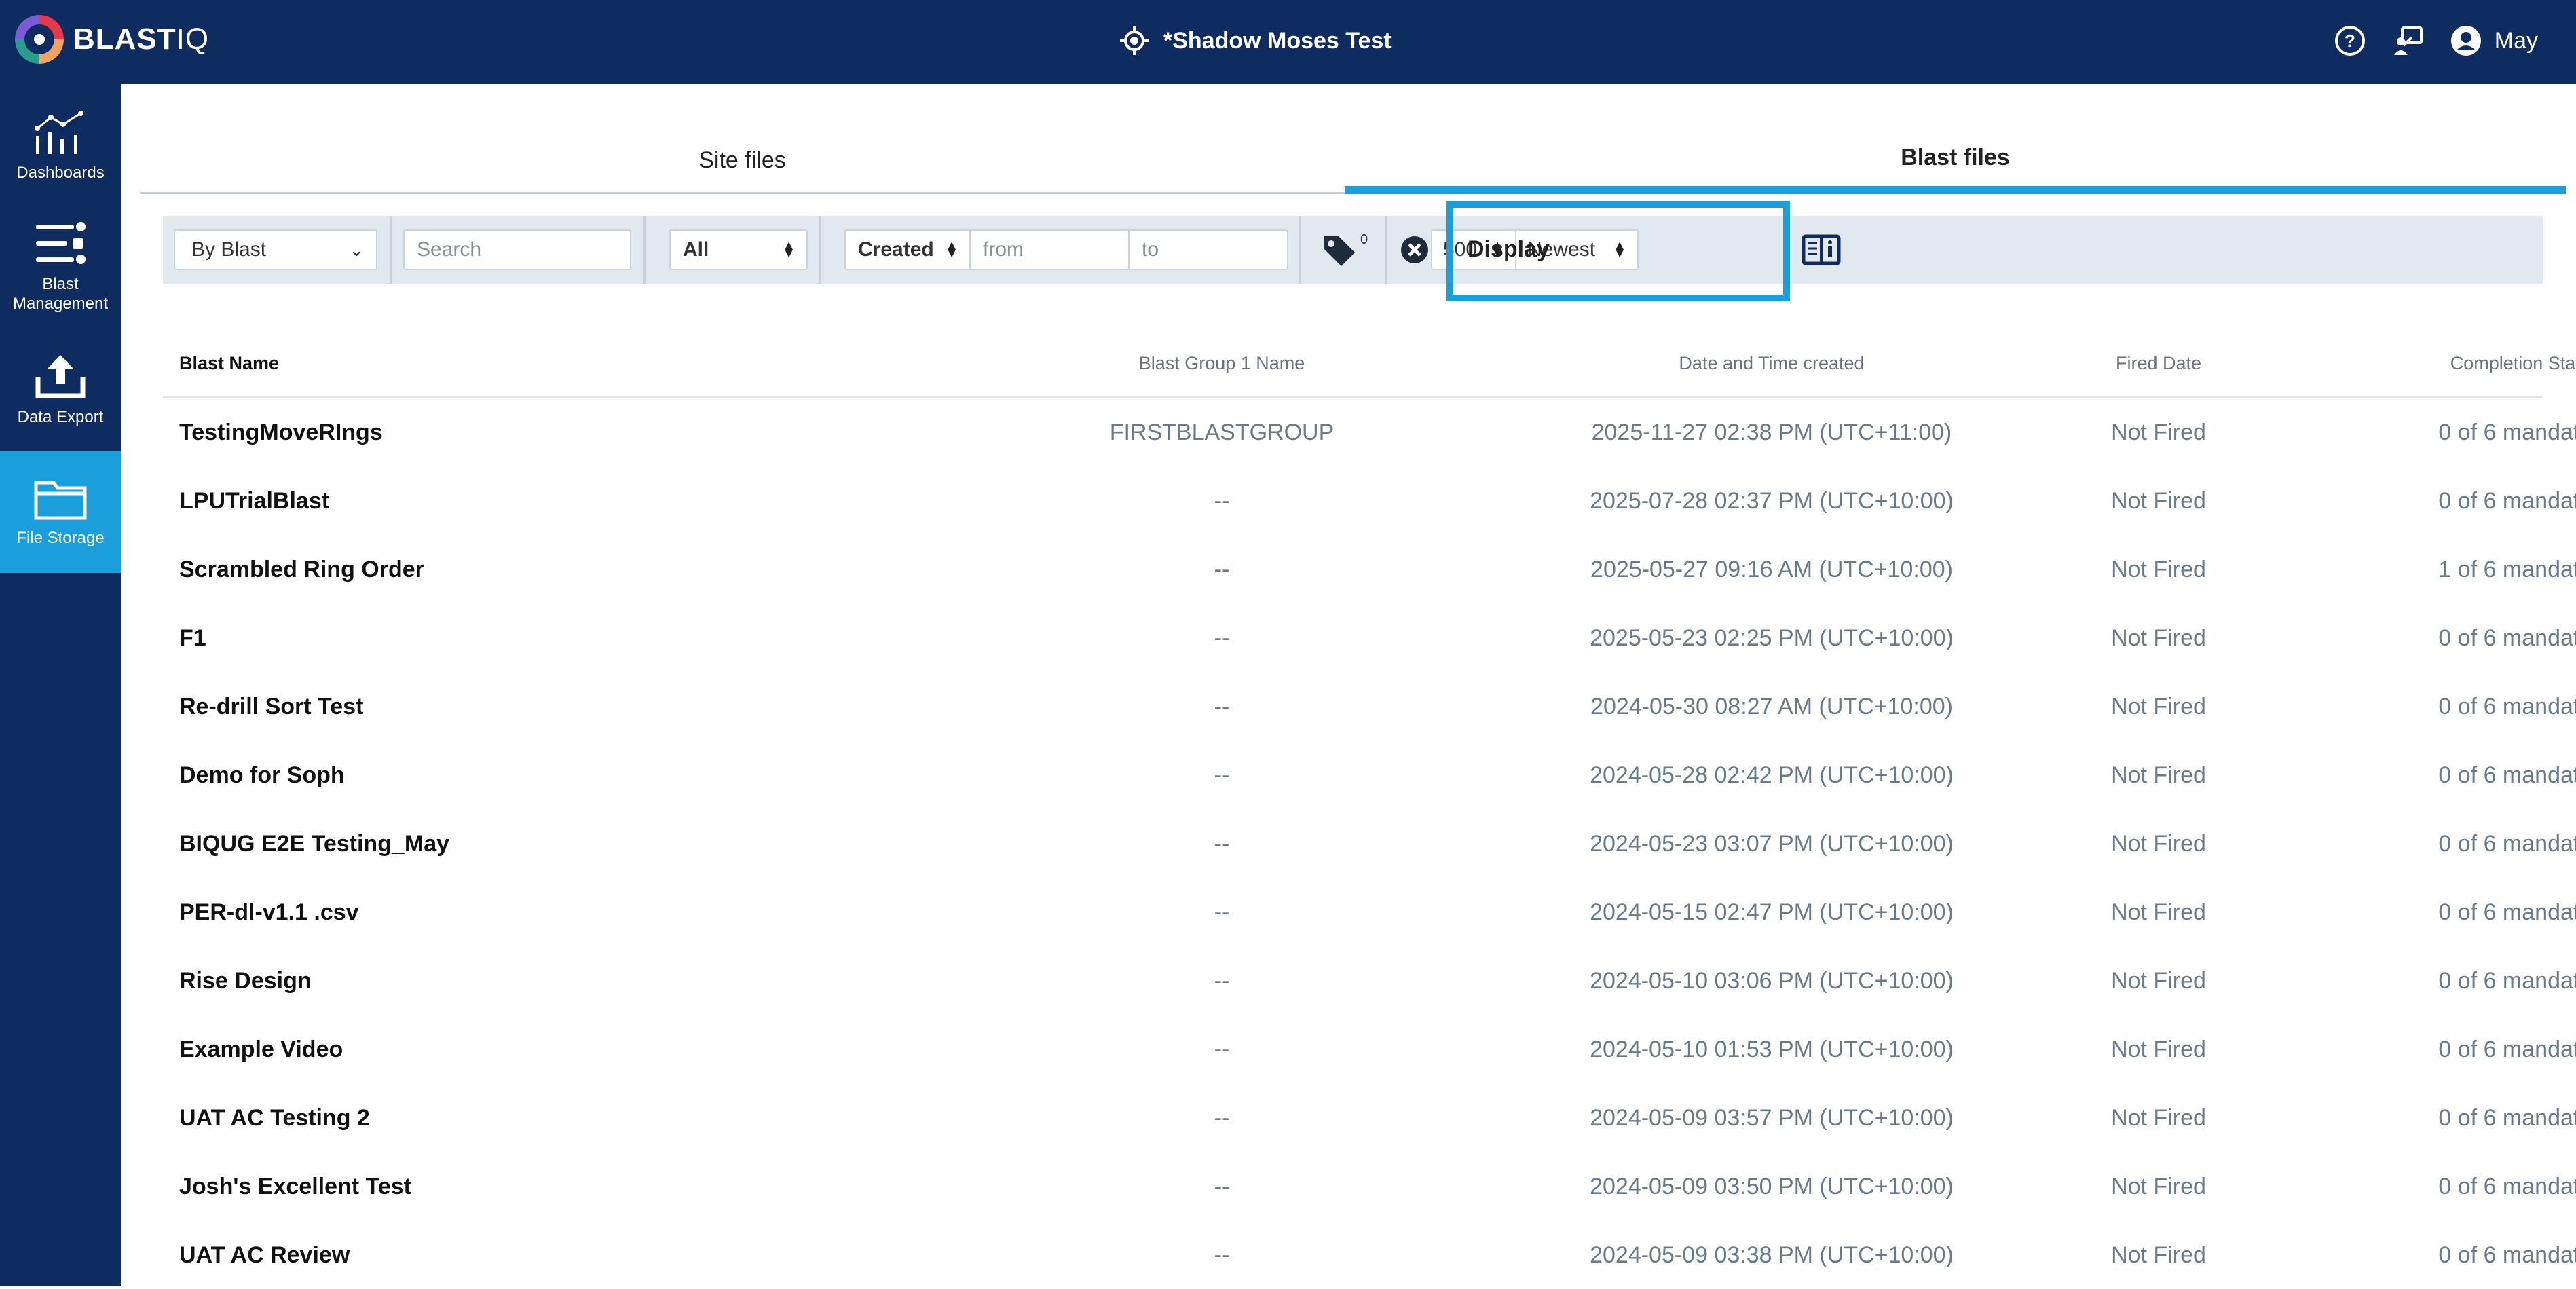 This screenshot has width=2576, height=1289. Describe the element at coordinates (1509, 249) in the screenshot. I see `display-label: Display` at that location.